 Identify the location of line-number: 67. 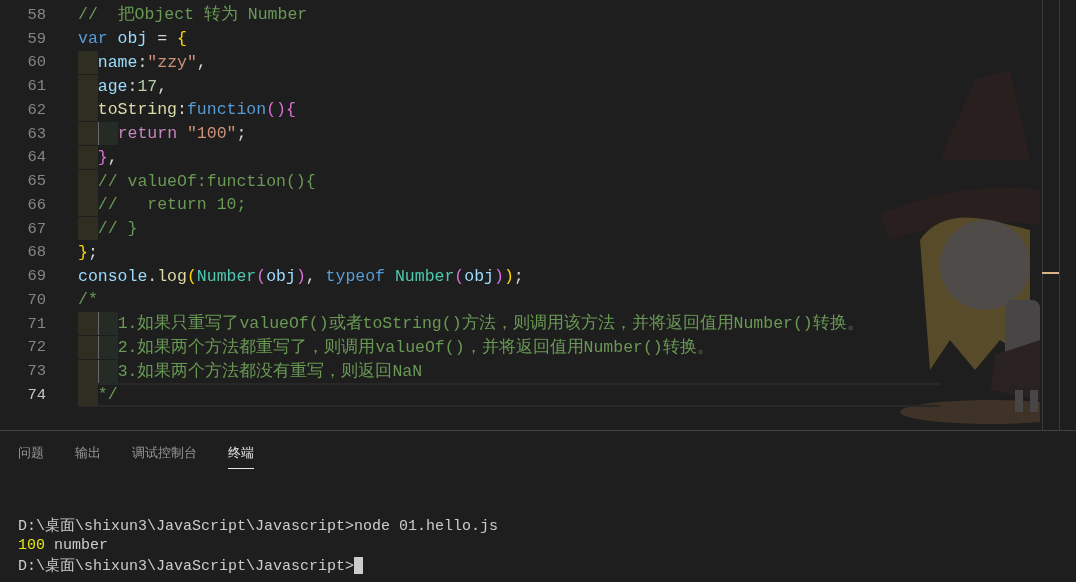
(36, 228).